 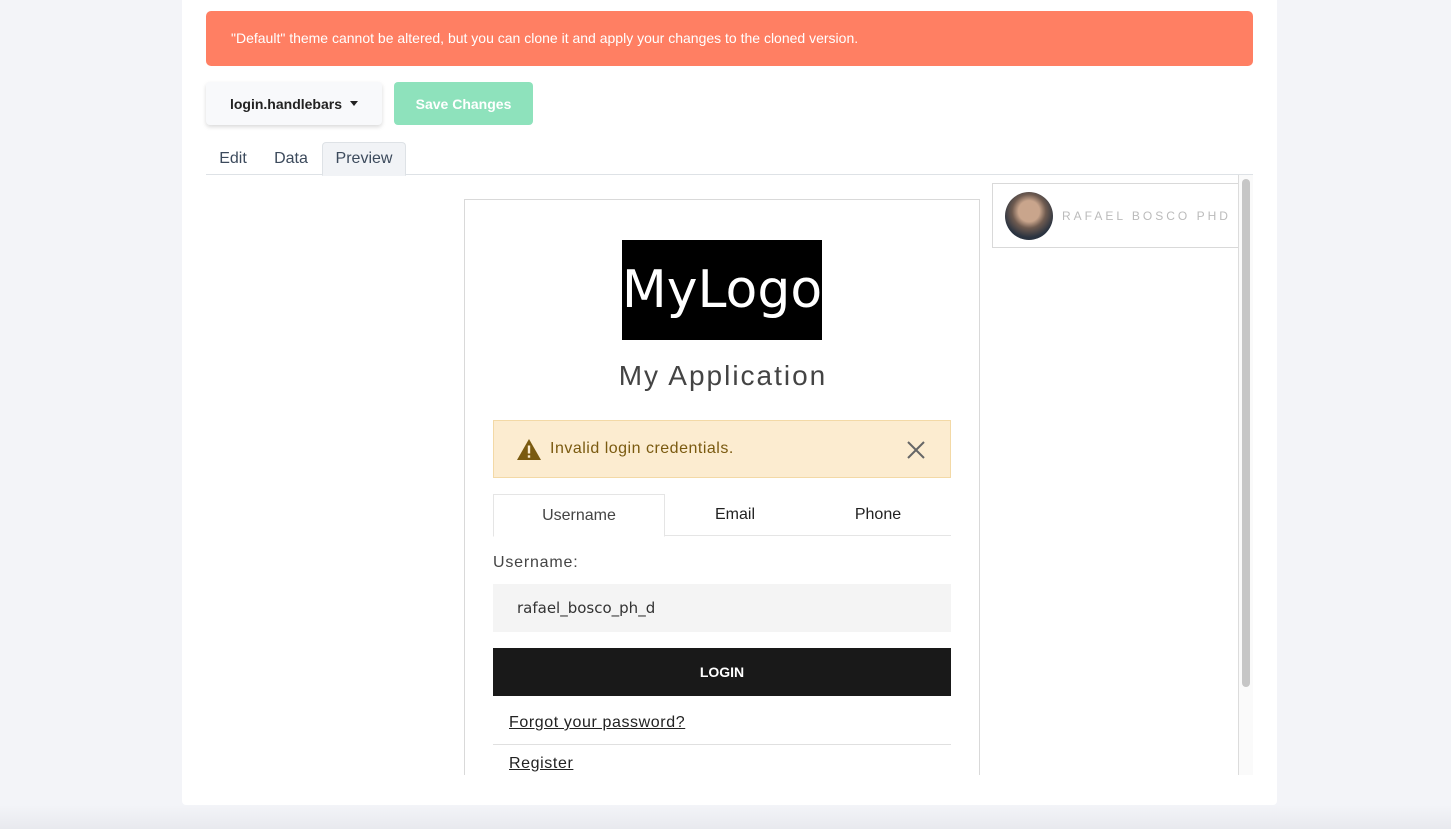 I want to click on tab-data: Data, so click(x=291, y=158).